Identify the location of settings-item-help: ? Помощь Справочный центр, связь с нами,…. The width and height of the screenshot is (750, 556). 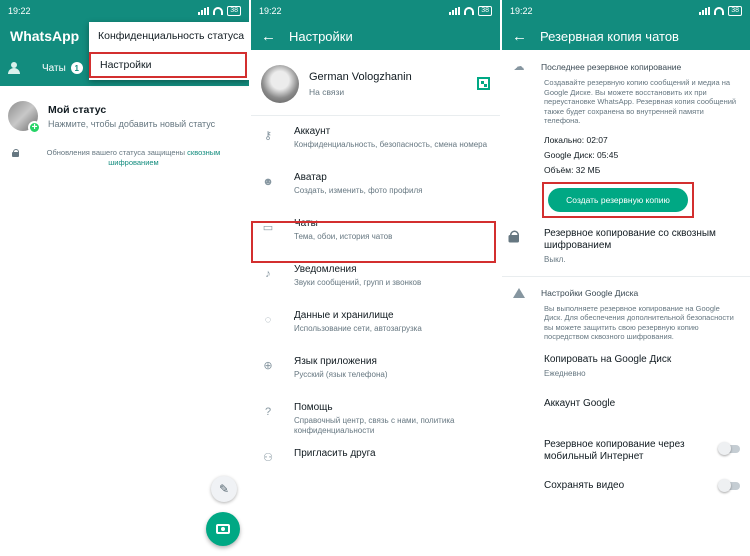
(375, 425).